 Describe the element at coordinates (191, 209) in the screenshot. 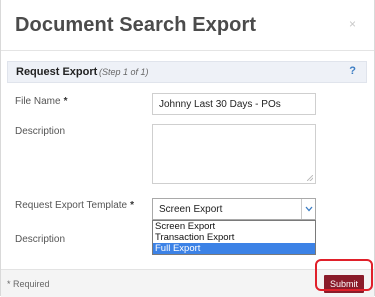

I see `template-selected-value: Screen Export` at that location.